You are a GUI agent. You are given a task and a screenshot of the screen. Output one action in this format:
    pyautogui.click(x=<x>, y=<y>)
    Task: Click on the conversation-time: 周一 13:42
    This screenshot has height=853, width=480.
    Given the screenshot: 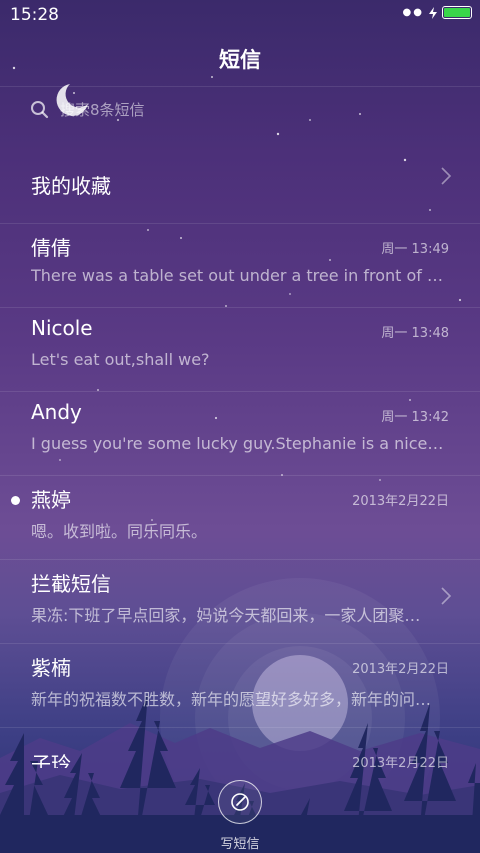 What is the action you would take?
    pyautogui.click(x=415, y=417)
    